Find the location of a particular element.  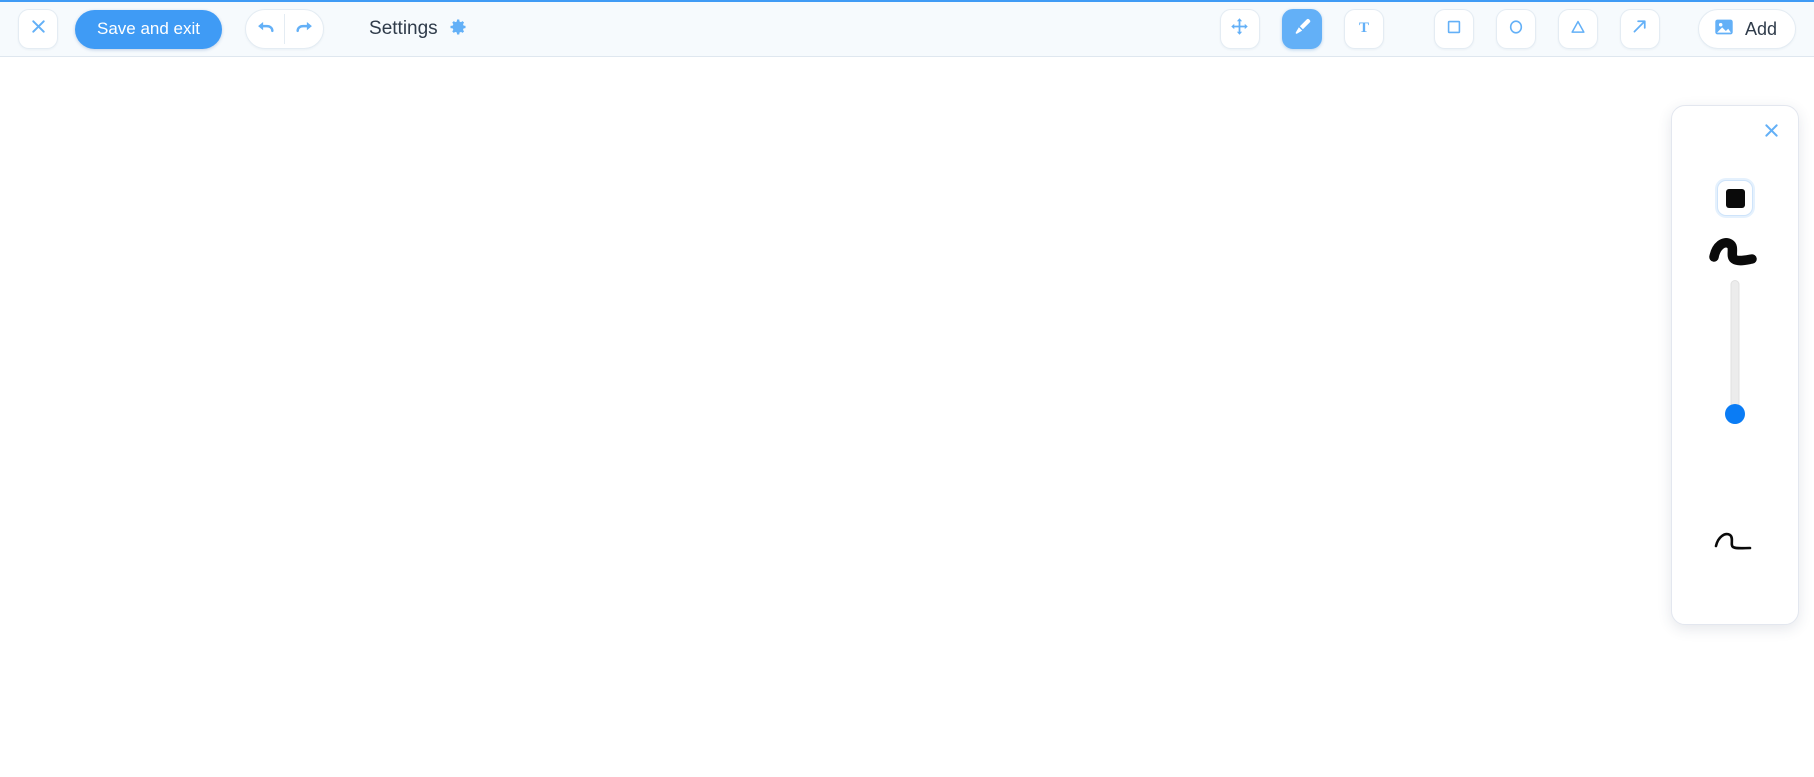

drawing-tools-group: T Add is located at coordinates (1507, 29).